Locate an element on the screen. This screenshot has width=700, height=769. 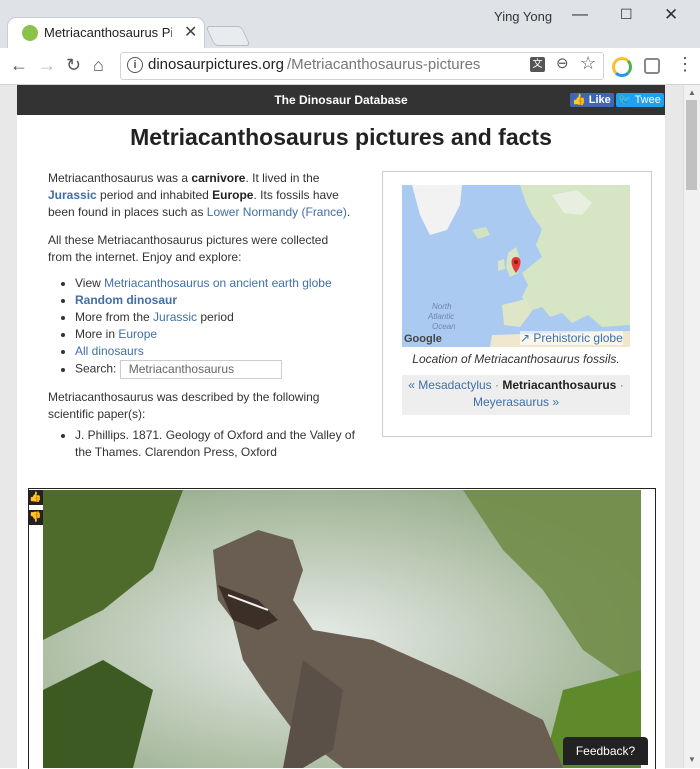
scroll-down-icon: ▼ is located at coordinates (692, 759).